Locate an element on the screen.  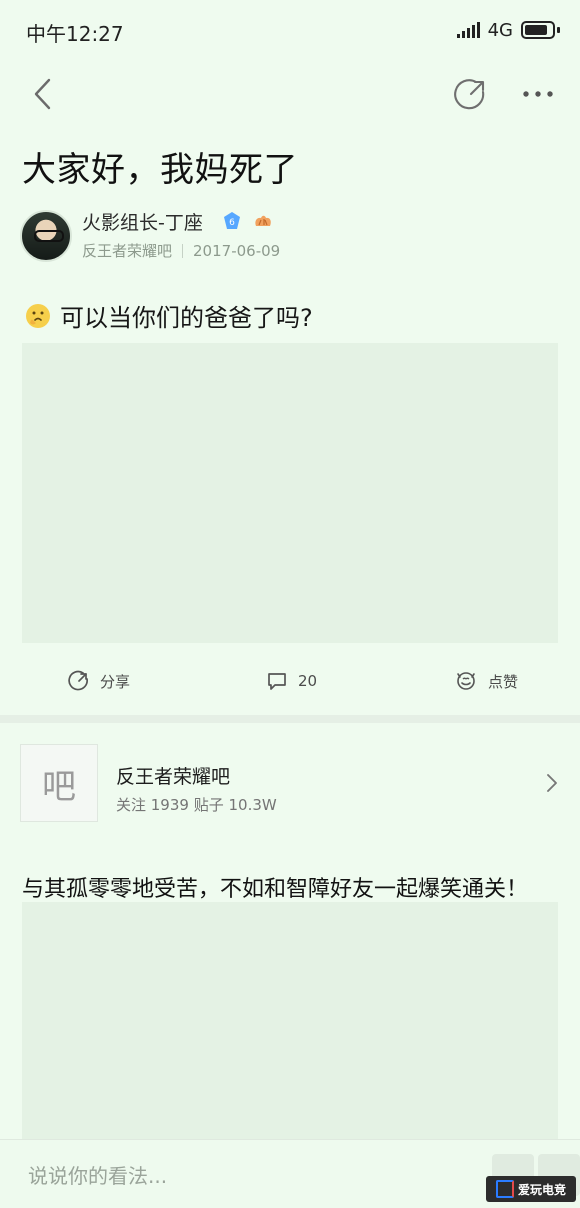
battery-tip is located at coordinates (558, 30).